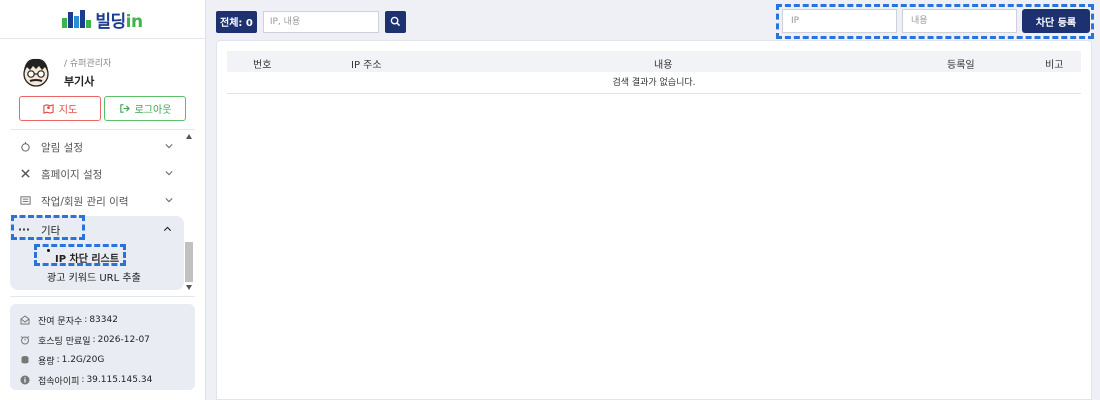 This screenshot has height=400, width=1100. What do you see at coordinates (60, 321) in the screenshot?
I see `info-label: 잔여 문자수` at bounding box center [60, 321].